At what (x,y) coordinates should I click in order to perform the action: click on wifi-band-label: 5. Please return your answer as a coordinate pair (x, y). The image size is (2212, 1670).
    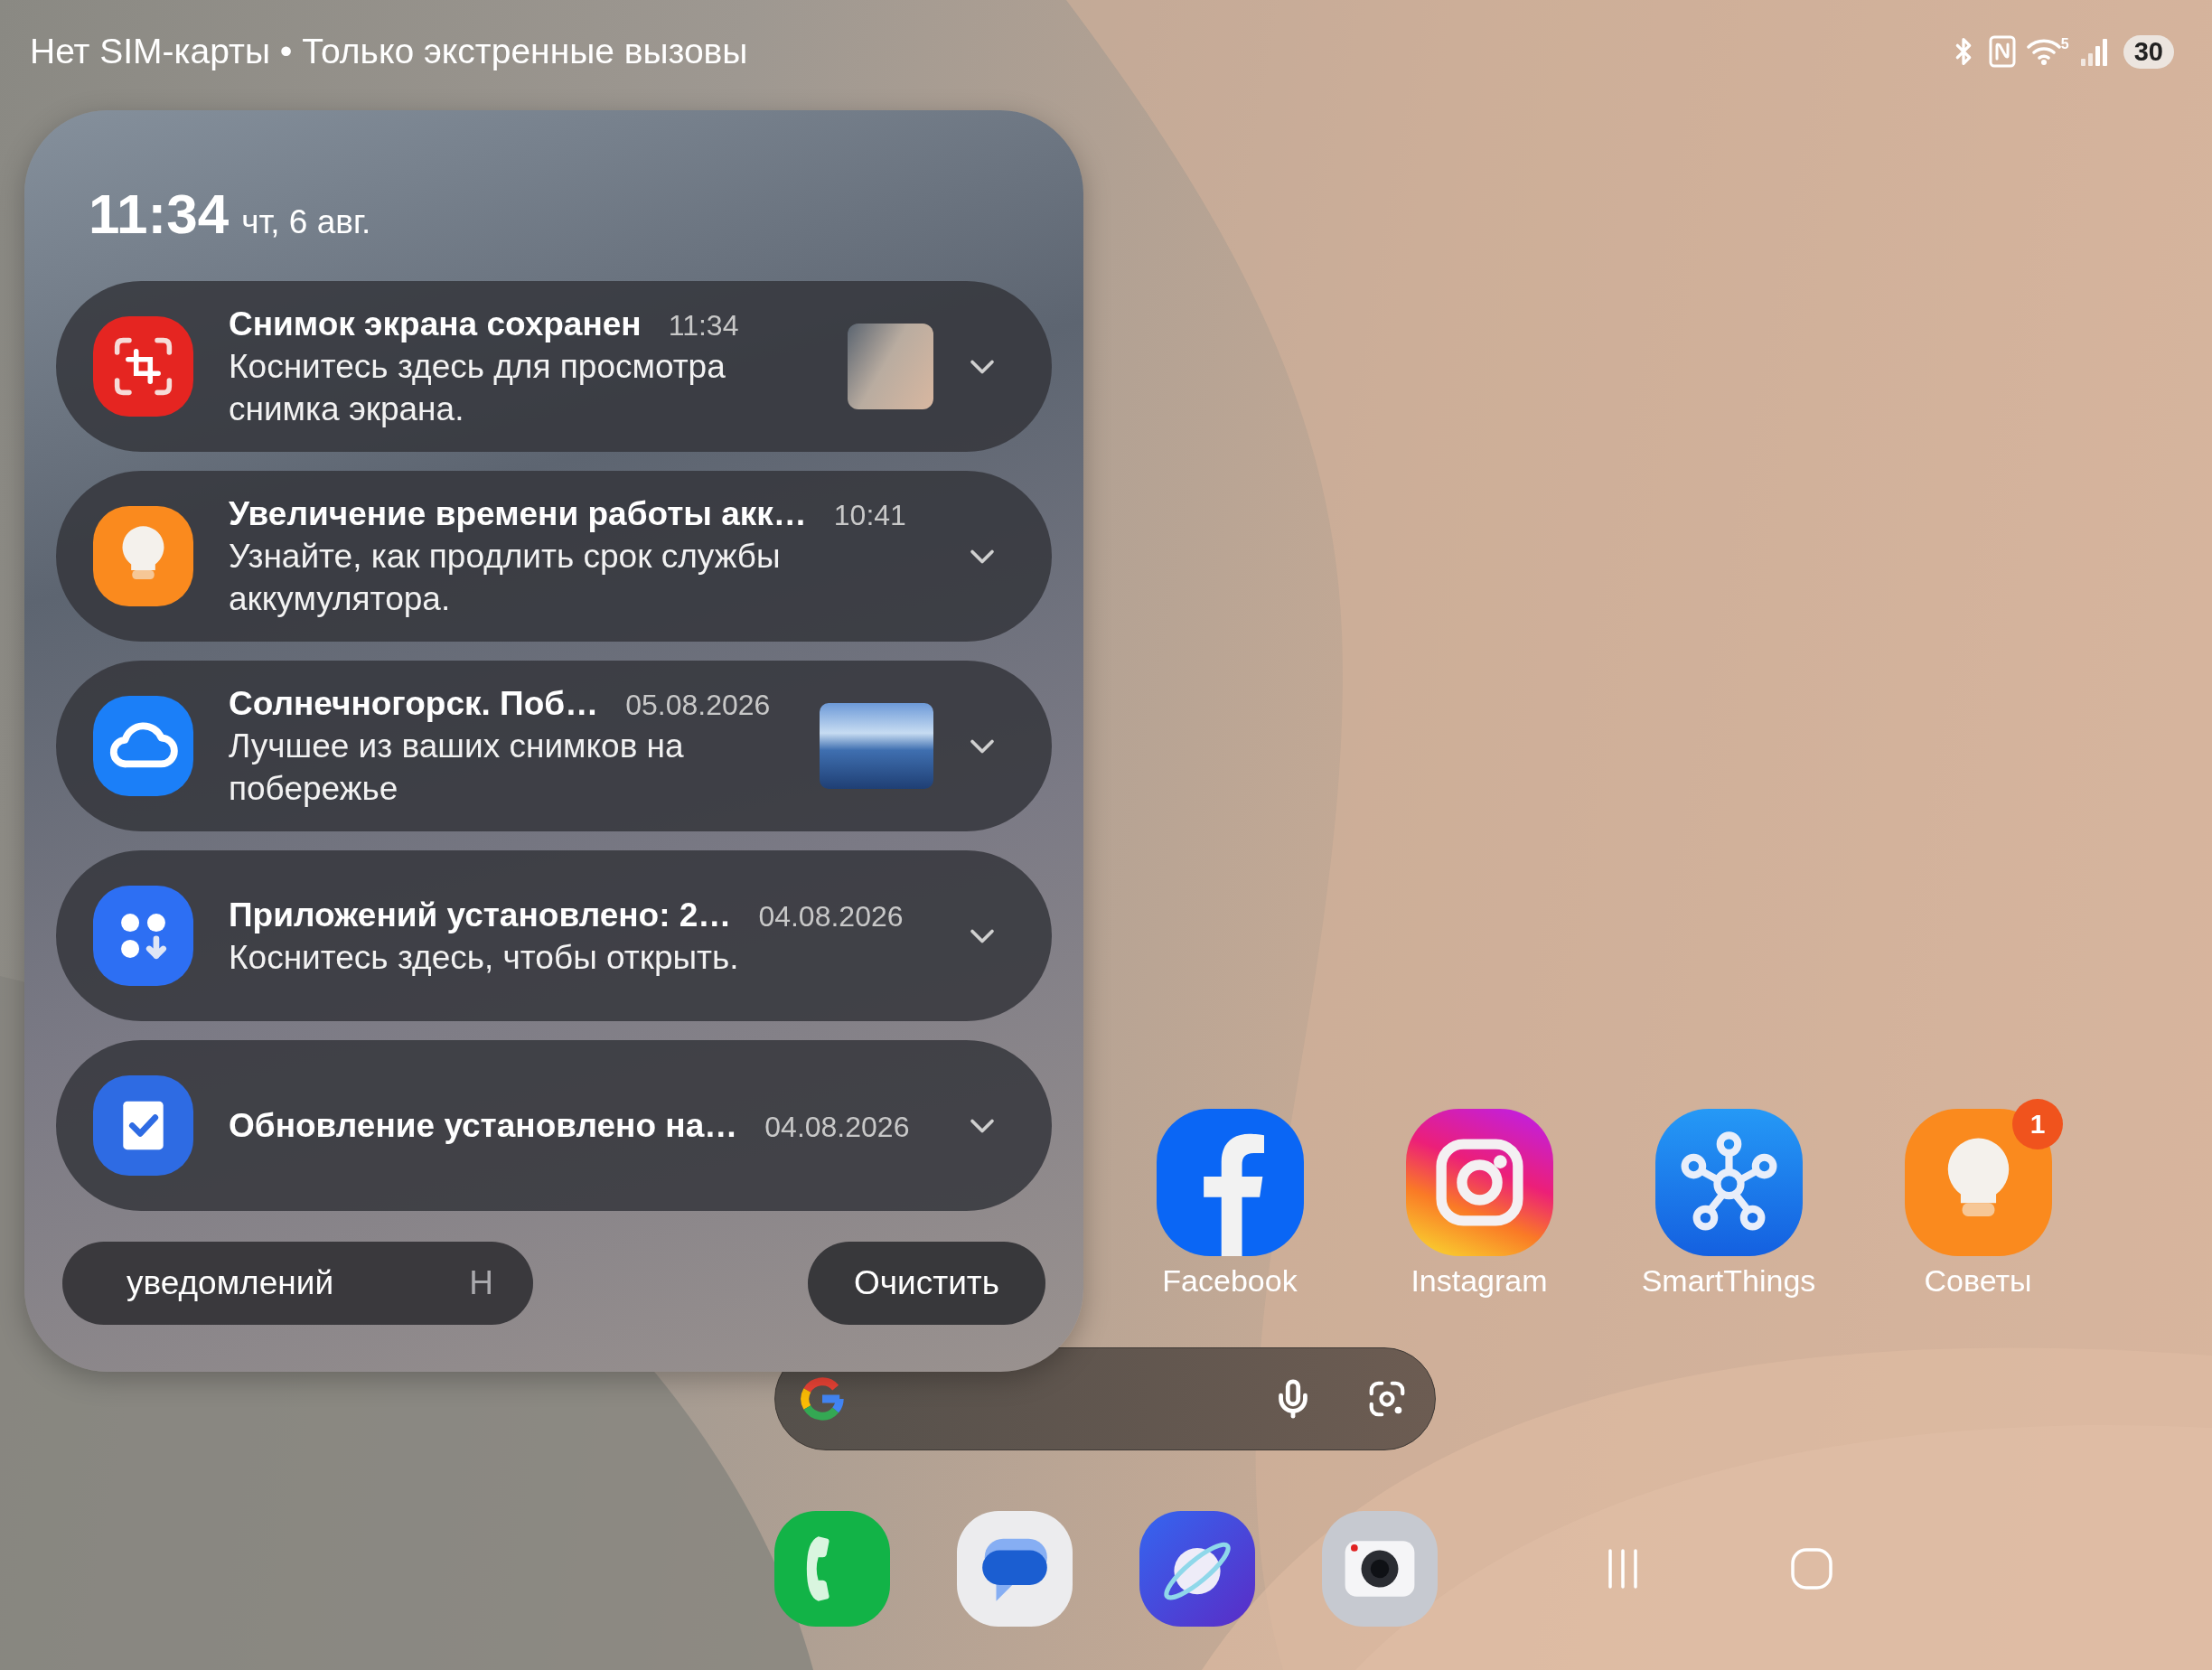
    Looking at the image, I should click on (2064, 44).